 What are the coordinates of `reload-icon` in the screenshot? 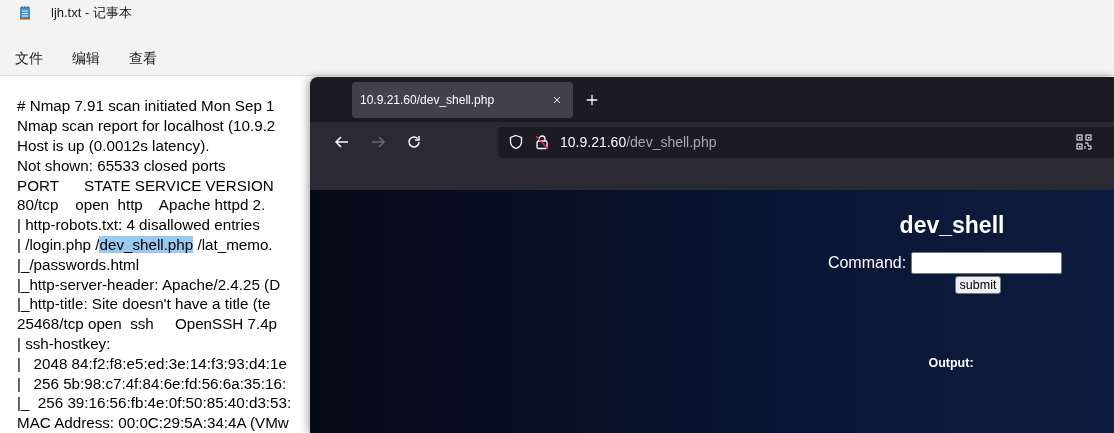 It's located at (414, 142).